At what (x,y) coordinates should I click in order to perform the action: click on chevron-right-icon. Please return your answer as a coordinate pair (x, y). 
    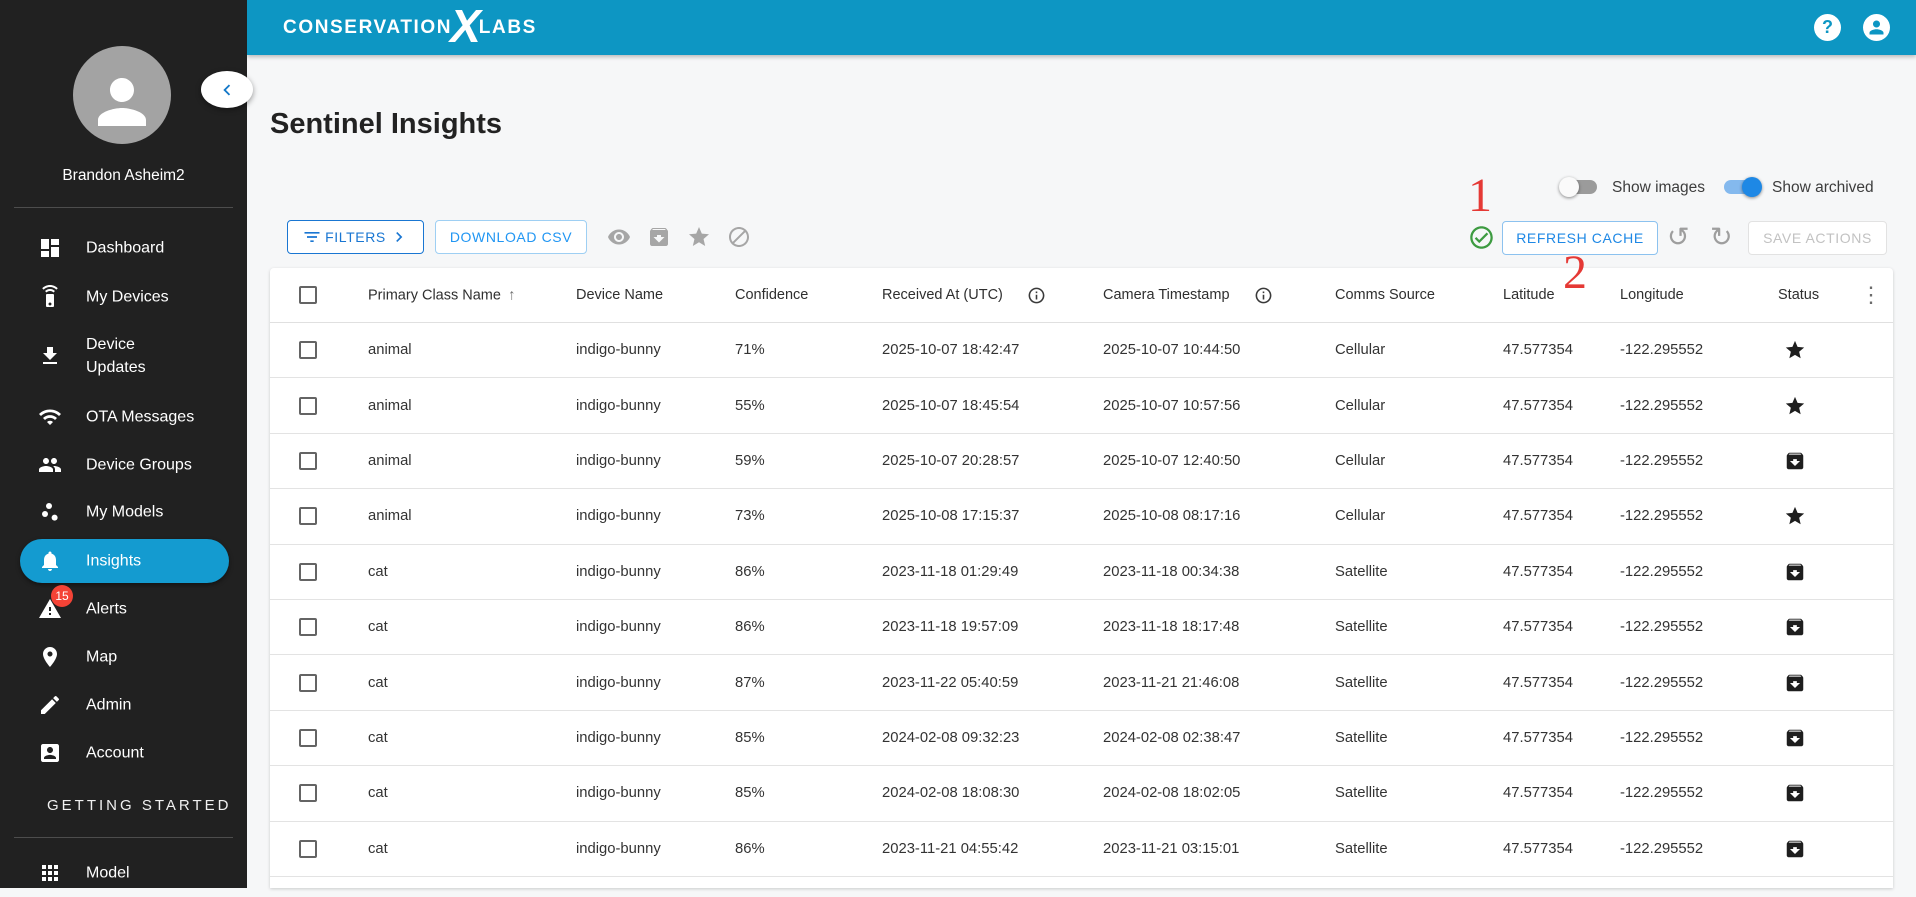
    Looking at the image, I should click on (399, 237).